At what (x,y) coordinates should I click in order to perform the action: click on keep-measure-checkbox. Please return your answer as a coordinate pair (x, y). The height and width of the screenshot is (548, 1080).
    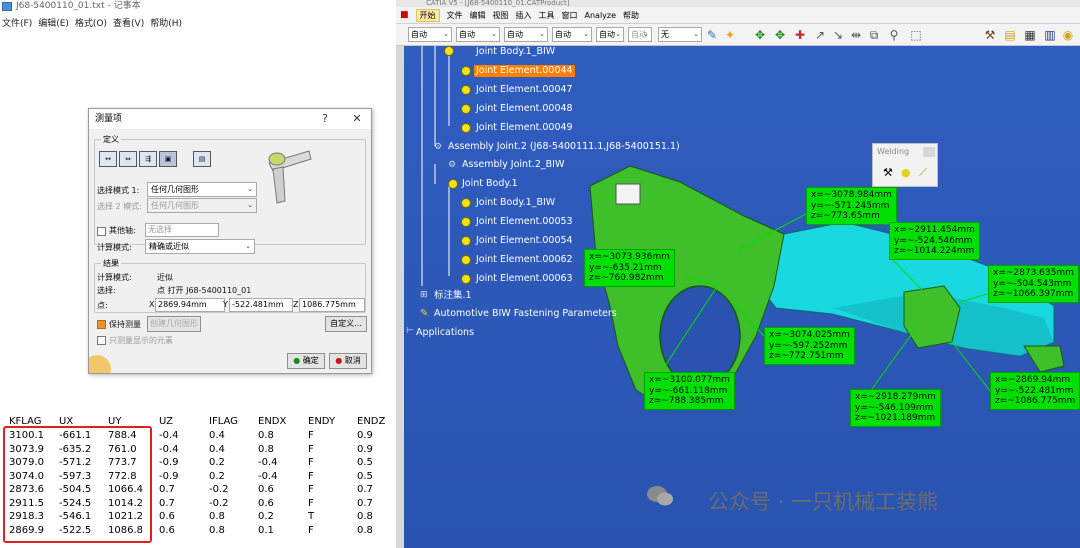
    Looking at the image, I should click on (101, 324).